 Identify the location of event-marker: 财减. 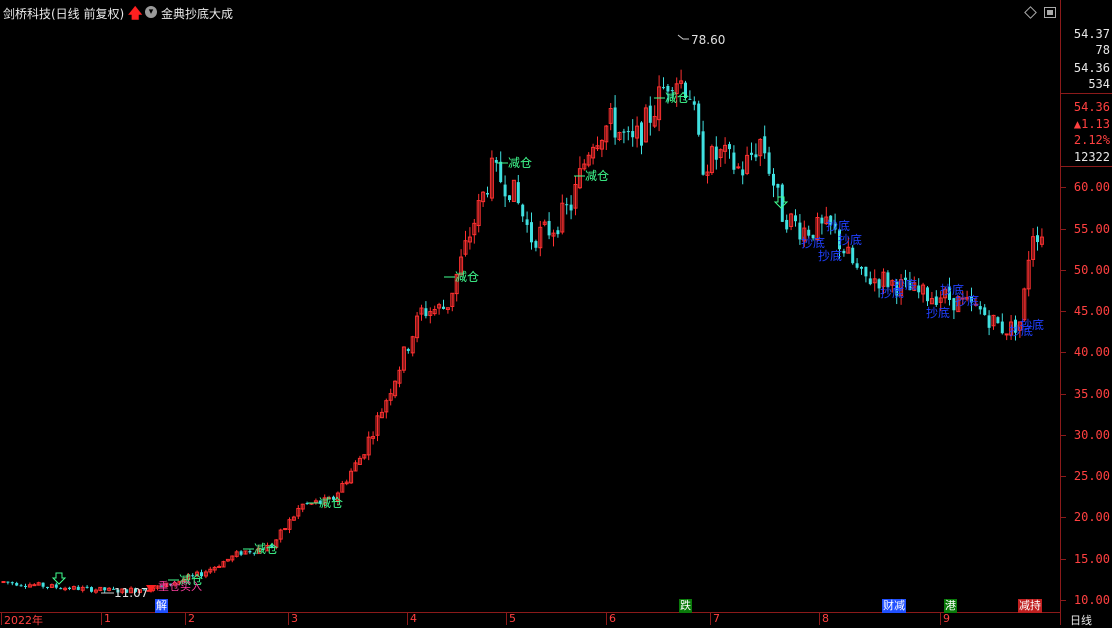
(894, 606).